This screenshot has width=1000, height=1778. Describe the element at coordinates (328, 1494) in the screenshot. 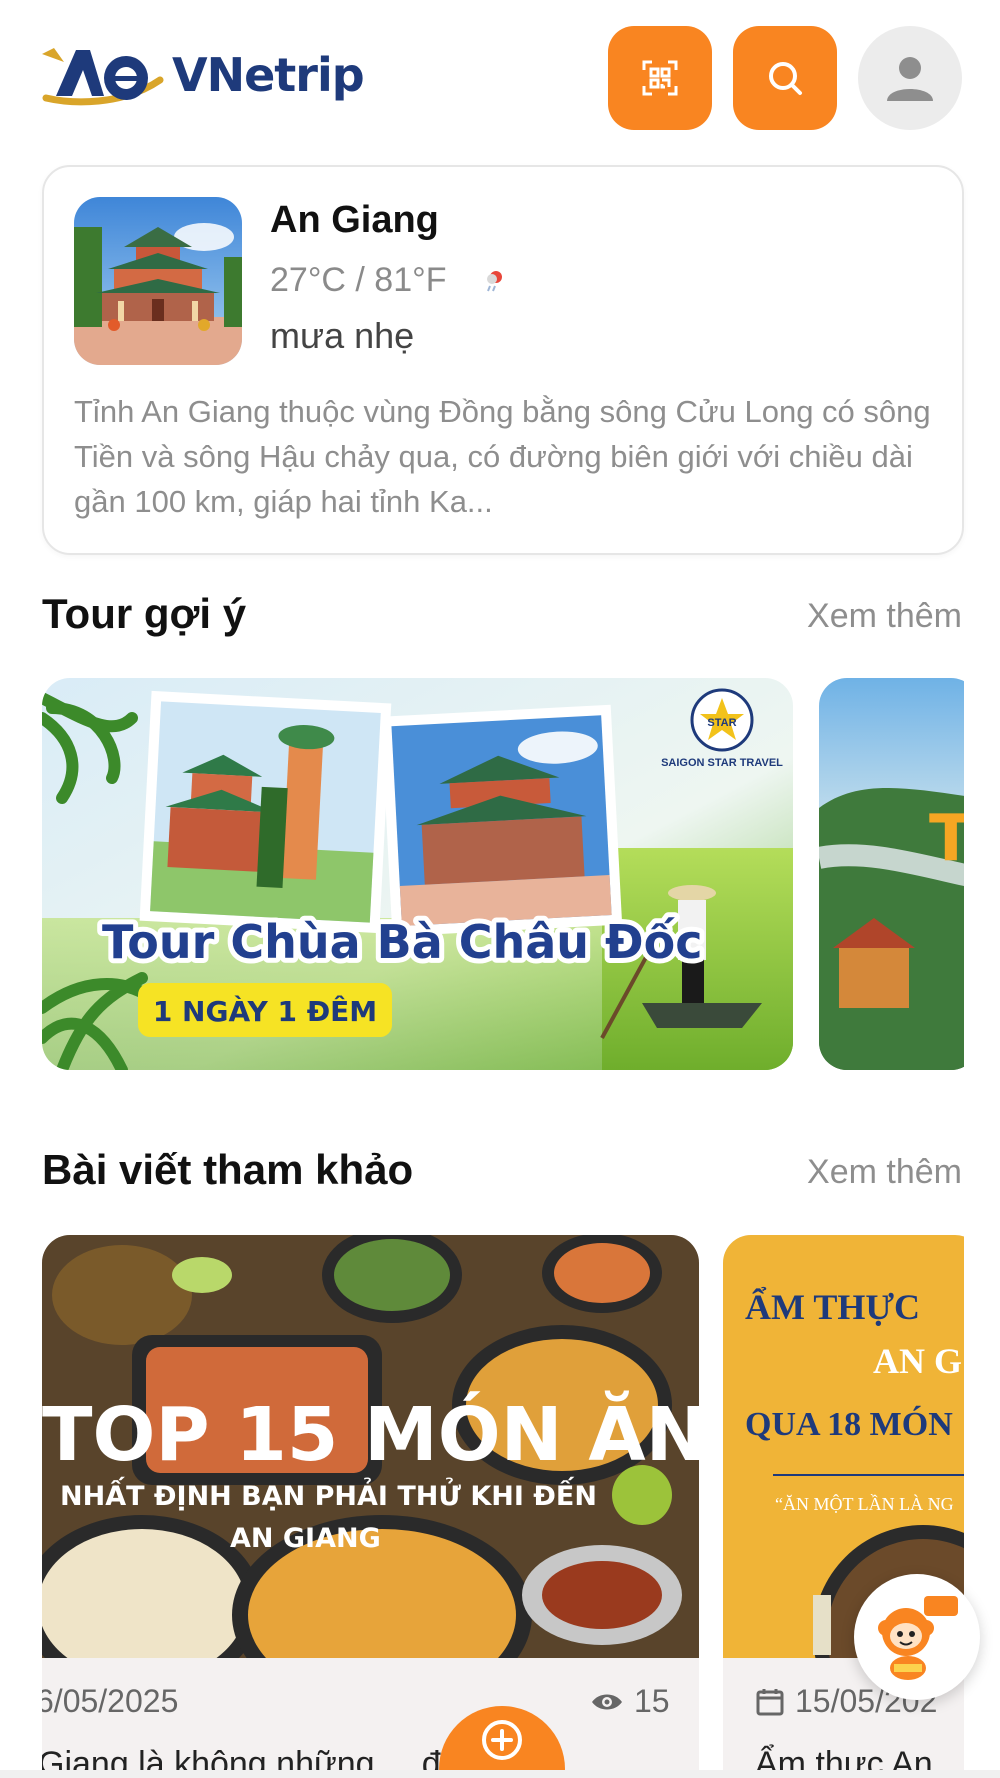

I see `article-subline: NHẤT ĐỊNH BẠN PHẢI THỬ KHI ĐẾN` at that location.